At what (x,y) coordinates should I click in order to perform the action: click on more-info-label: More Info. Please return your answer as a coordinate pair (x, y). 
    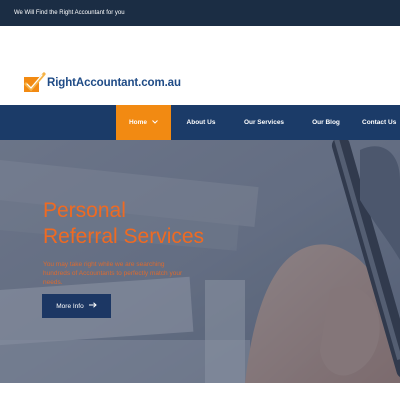
    Looking at the image, I should click on (70, 306).